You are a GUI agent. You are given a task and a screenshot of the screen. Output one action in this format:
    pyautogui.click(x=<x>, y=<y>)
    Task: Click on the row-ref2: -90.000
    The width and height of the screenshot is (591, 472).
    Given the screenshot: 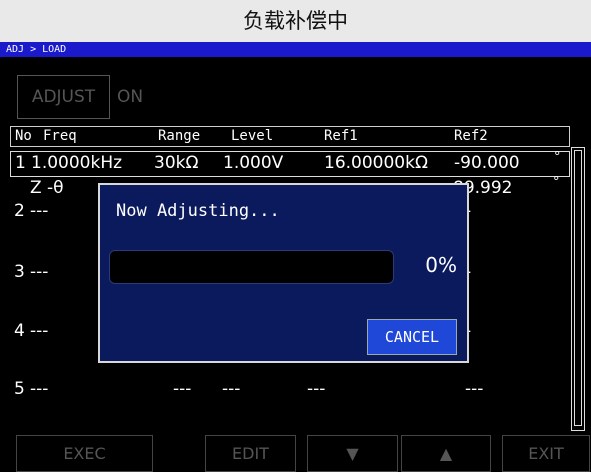 What is the action you would take?
    pyautogui.click(x=487, y=163)
    